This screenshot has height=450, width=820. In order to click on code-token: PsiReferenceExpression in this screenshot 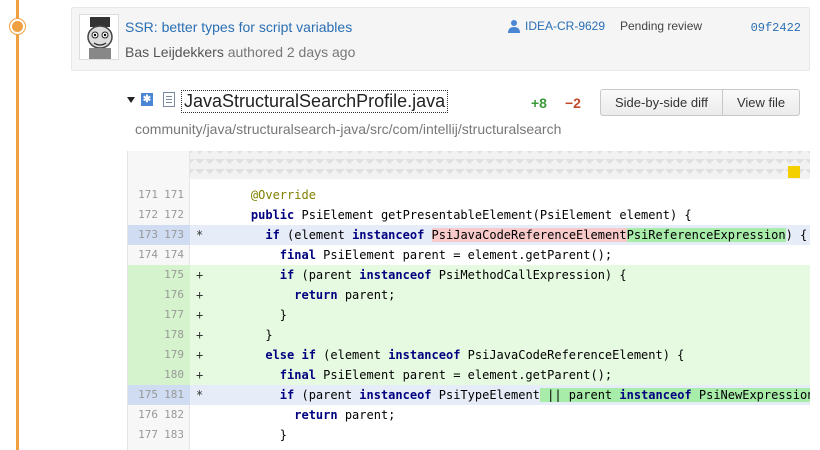, I will do `click(706, 235)`.